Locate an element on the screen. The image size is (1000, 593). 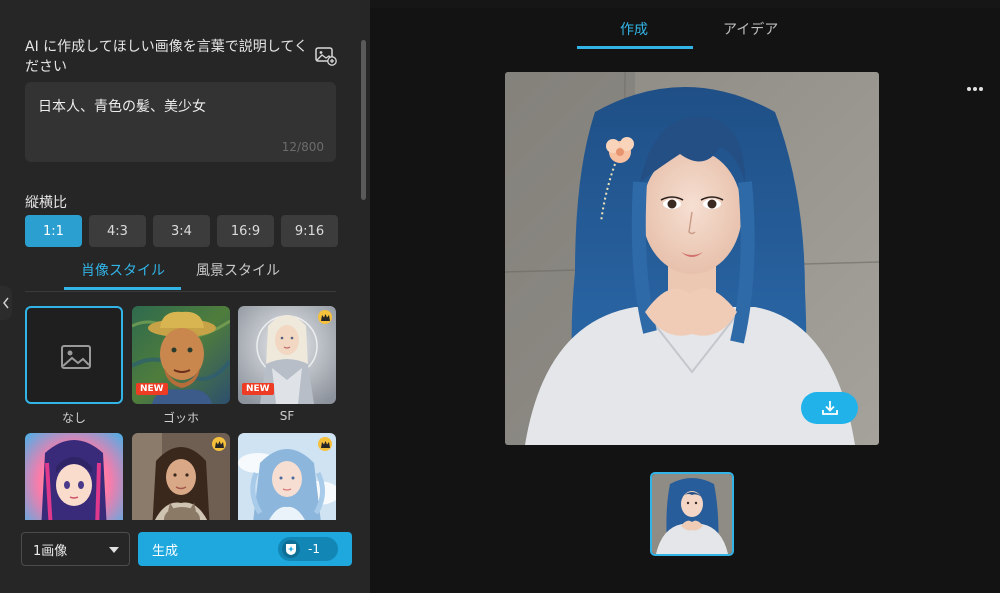
style-card-gogh: NEW ゴッホ is located at coordinates (181, 366).